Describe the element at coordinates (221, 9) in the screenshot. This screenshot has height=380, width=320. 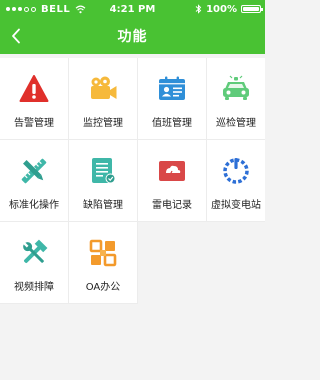
I see `battery-percentage: 100%` at that location.